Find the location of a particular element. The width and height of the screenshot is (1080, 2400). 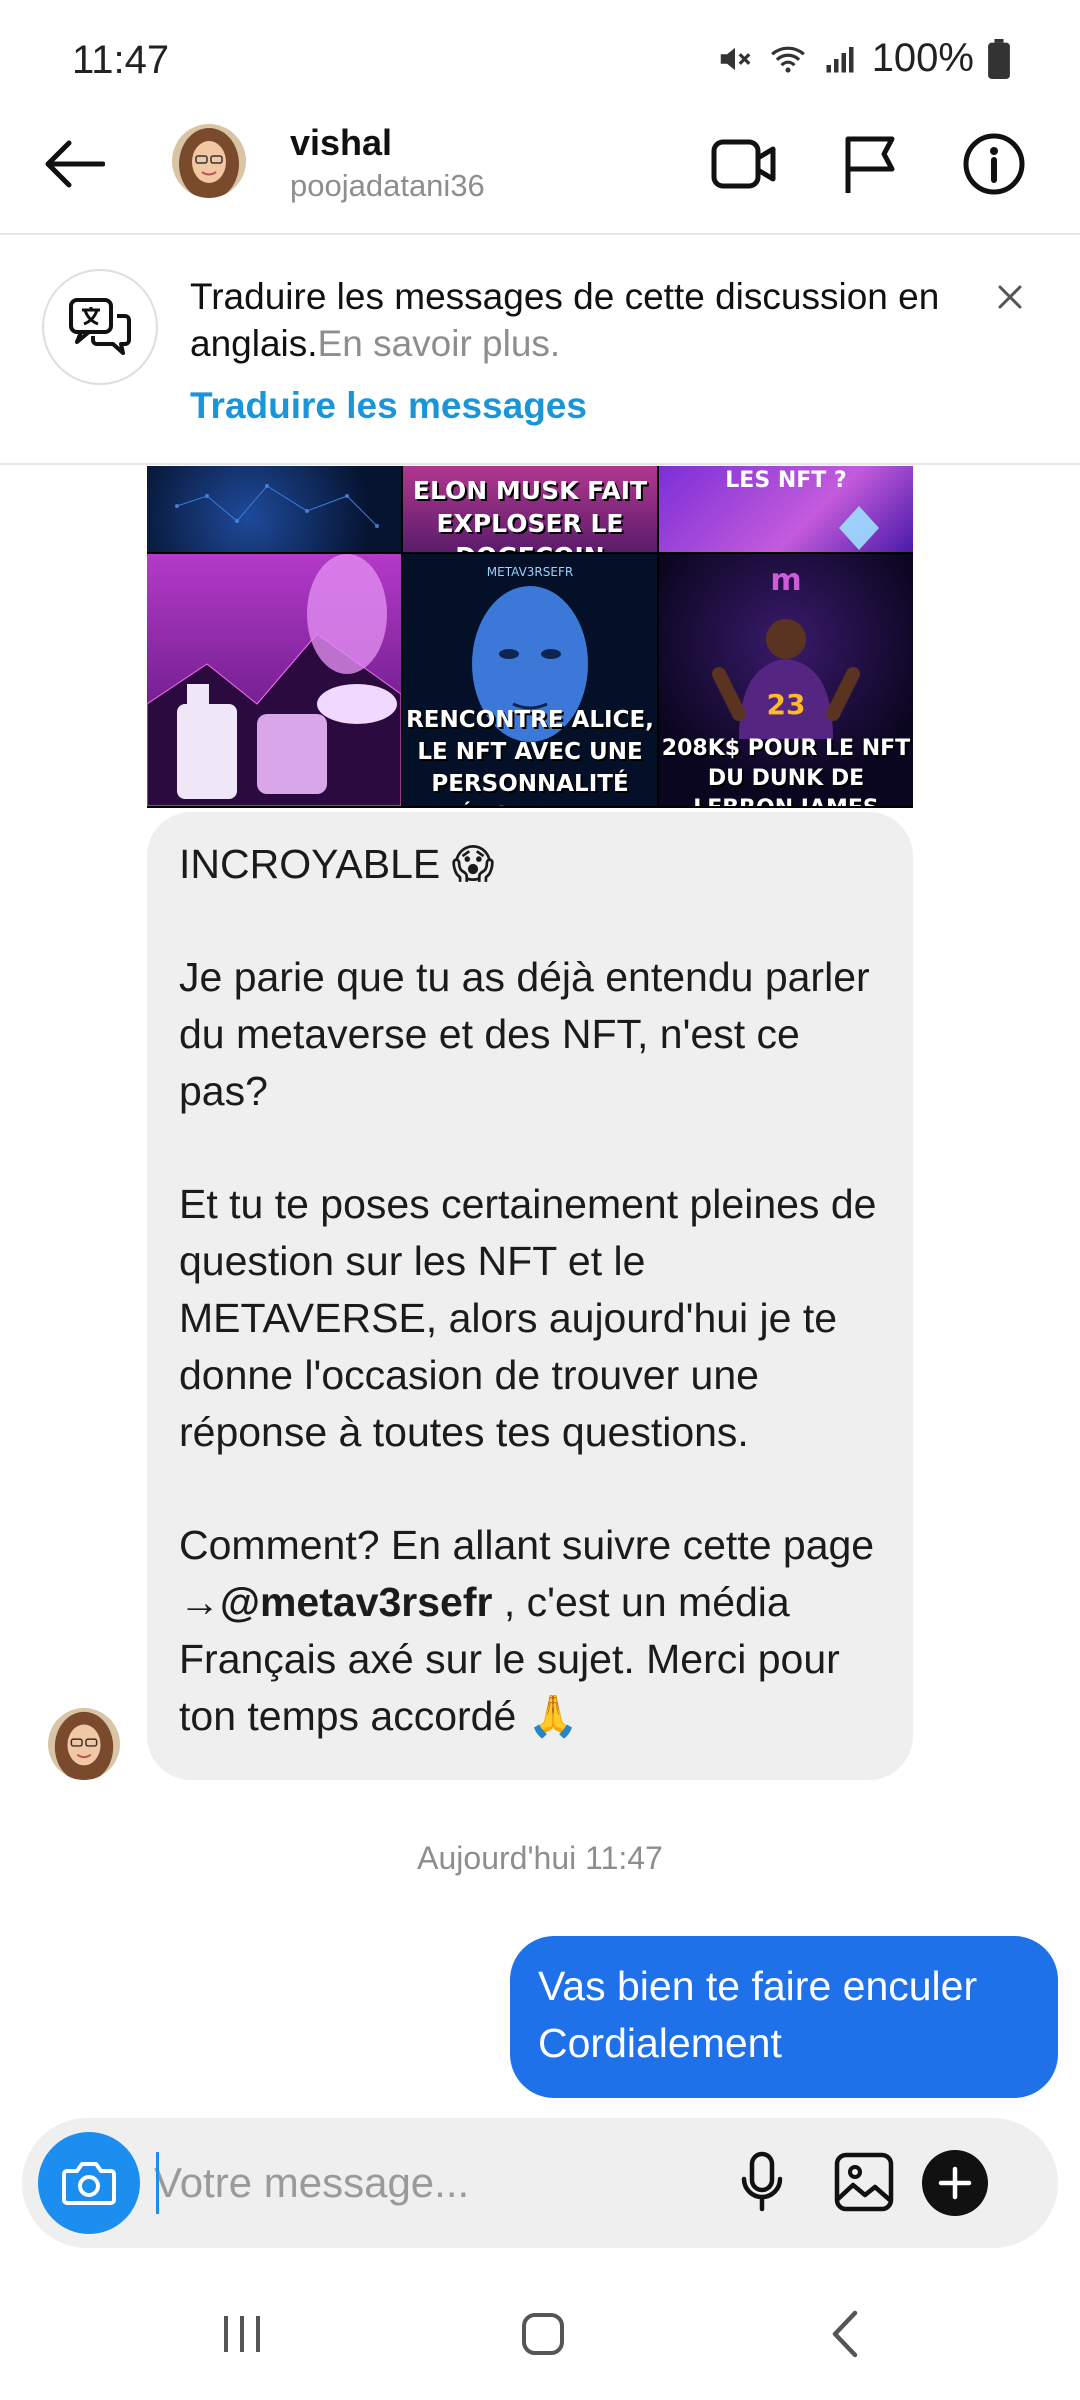

recent-apps-button is located at coordinates (242, 2334).